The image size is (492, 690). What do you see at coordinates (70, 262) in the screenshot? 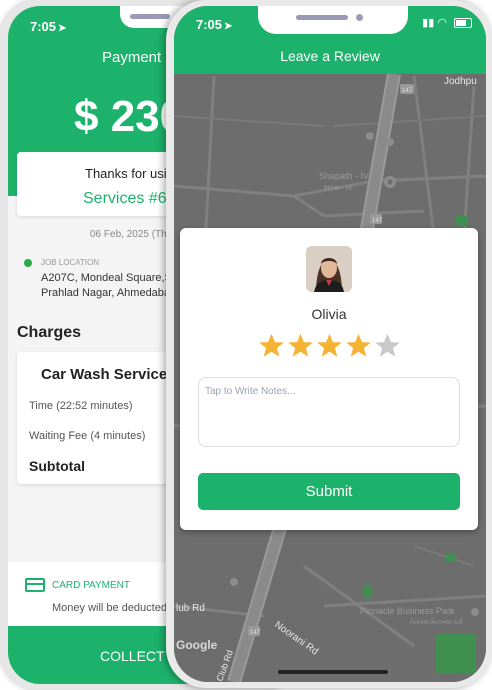
I see `job-location-label: JOB LOCATION` at bounding box center [70, 262].